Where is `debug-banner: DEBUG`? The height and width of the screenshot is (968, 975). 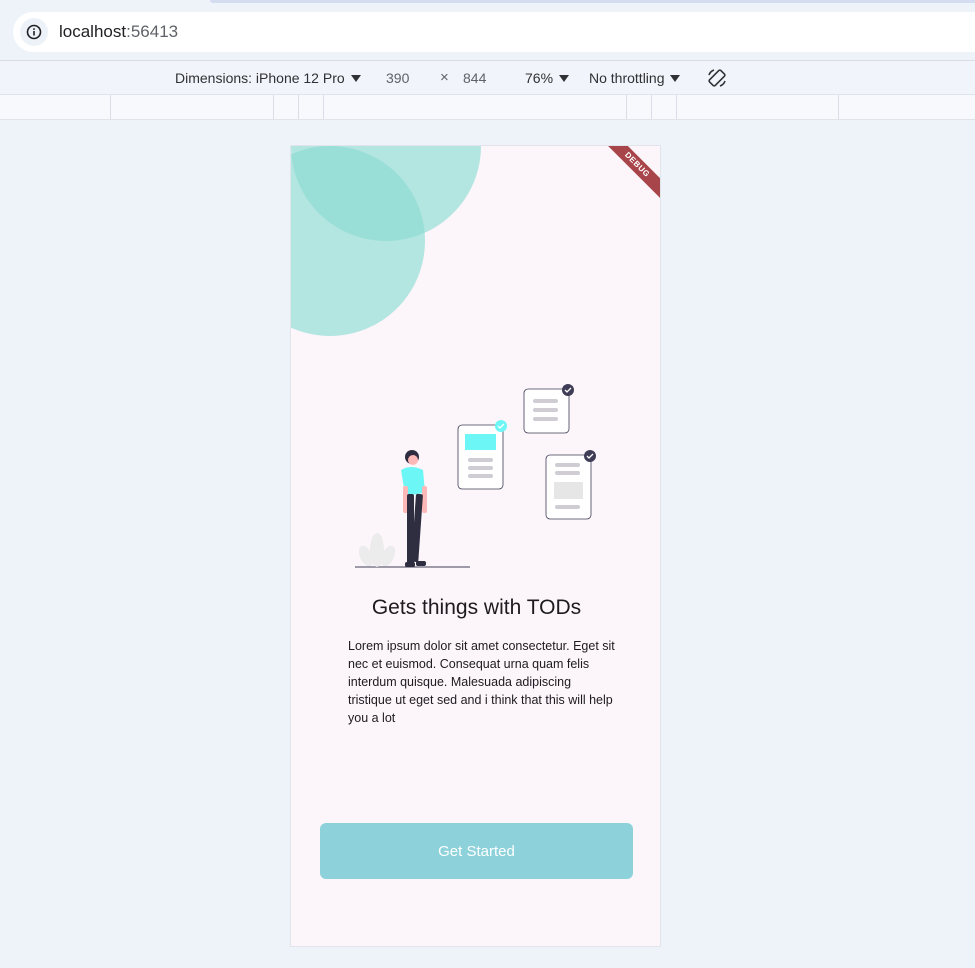 debug-banner: DEBUG is located at coordinates (630, 174).